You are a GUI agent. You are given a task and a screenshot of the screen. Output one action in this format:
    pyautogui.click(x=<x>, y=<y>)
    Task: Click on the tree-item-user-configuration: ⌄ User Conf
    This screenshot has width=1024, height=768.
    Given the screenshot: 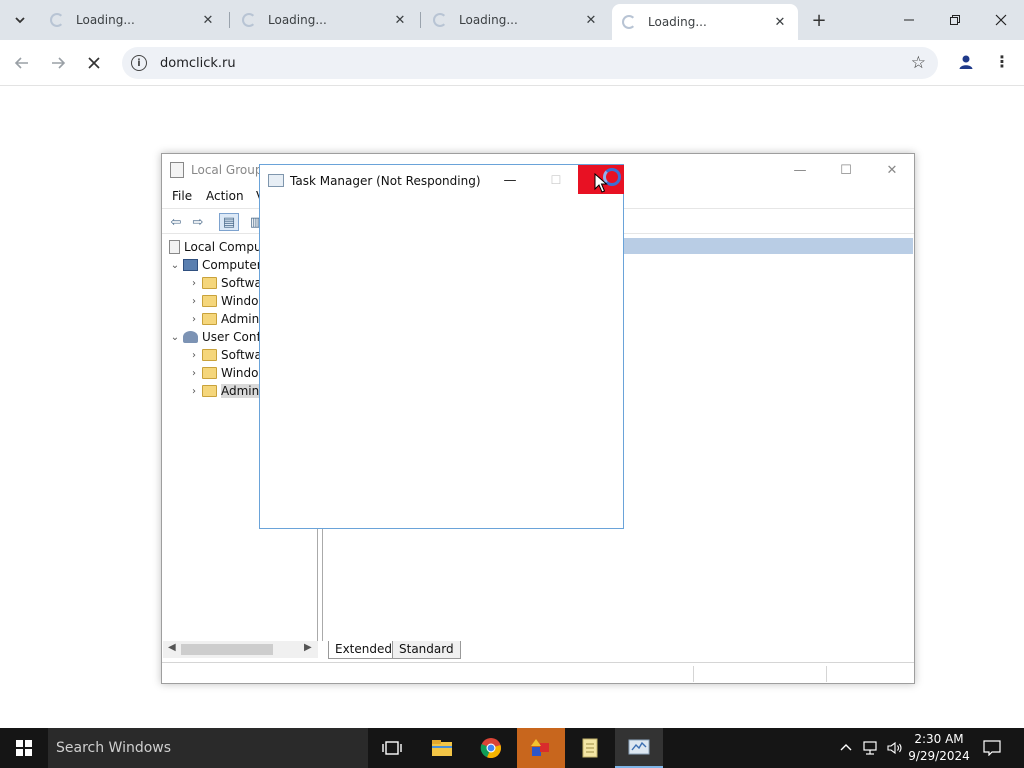 What is the action you would take?
    pyautogui.click(x=215, y=337)
    